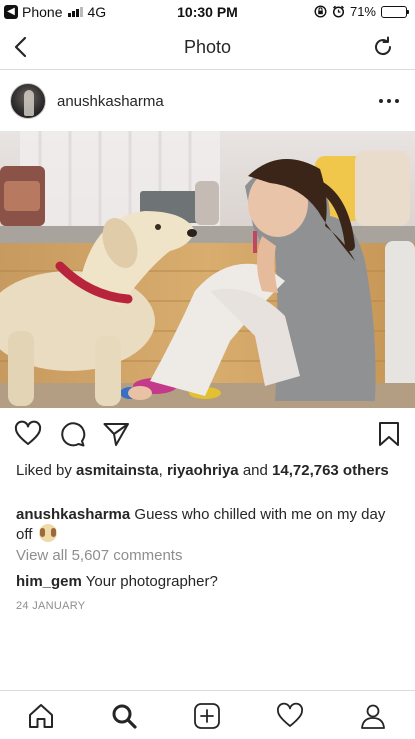 The height and width of the screenshot is (739, 415). I want to click on navigation-bar: Photo, so click(207, 47).